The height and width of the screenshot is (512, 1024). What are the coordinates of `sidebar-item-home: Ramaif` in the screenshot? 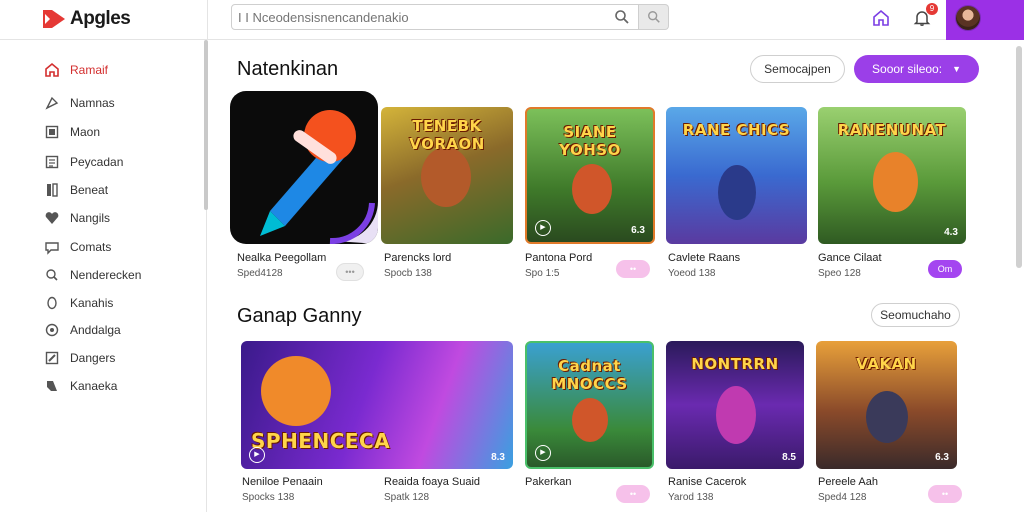 It's located at (76, 70).